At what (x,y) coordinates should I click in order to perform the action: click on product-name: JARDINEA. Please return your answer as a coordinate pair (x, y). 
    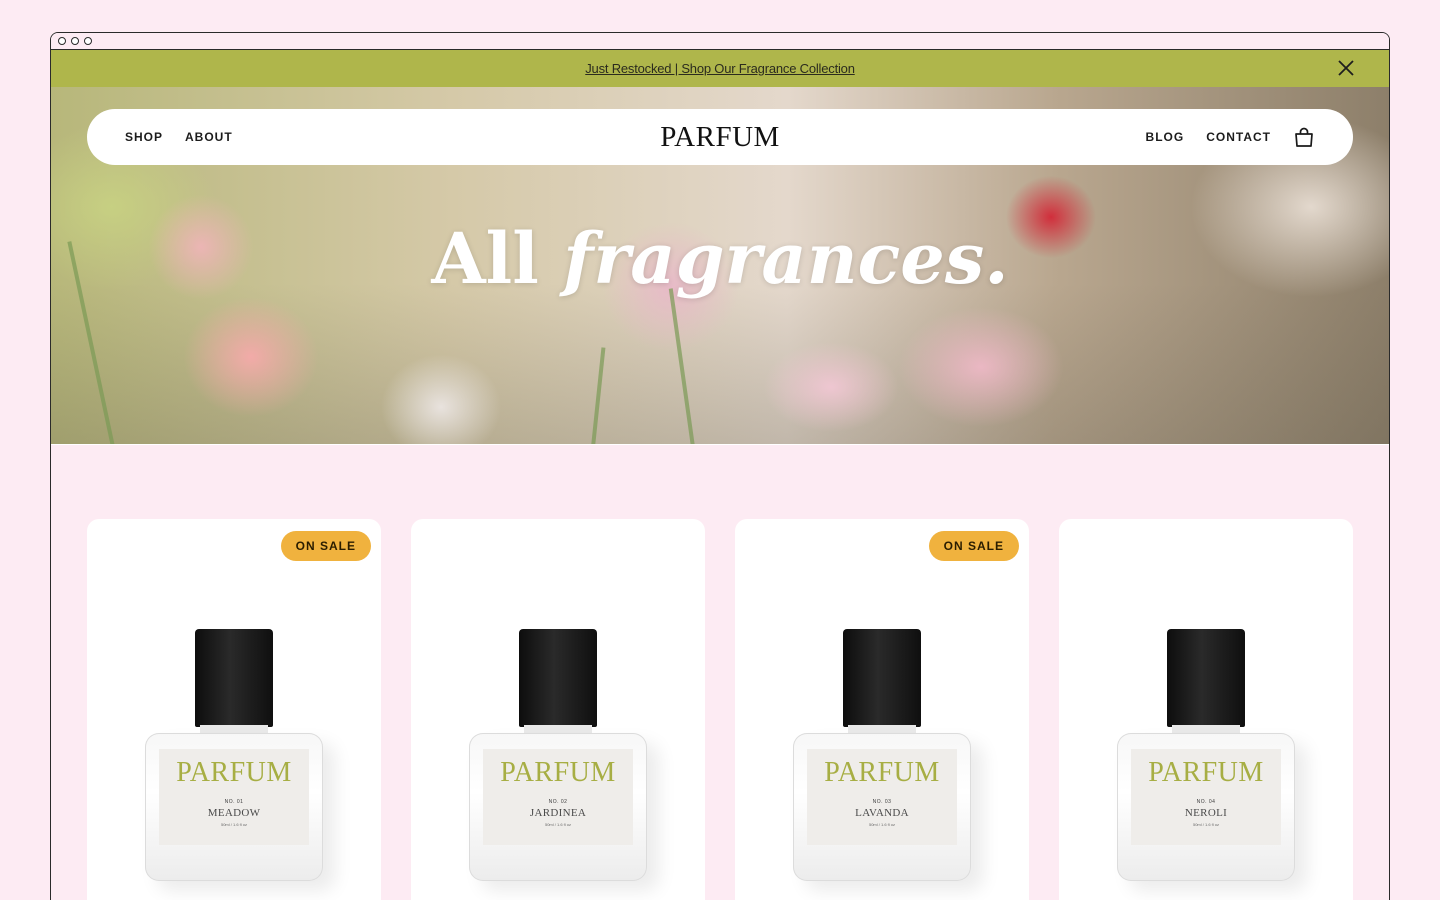
    Looking at the image, I should click on (558, 813).